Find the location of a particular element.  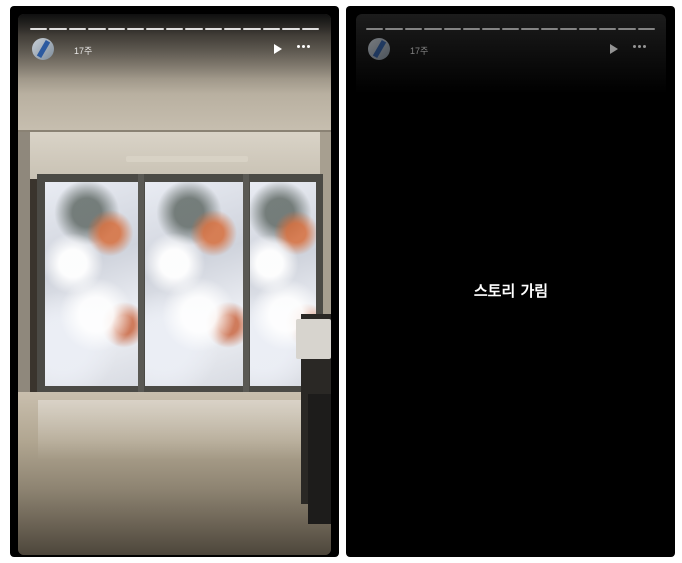

story-hidden-label: 스토리 가림 is located at coordinates (511, 291).